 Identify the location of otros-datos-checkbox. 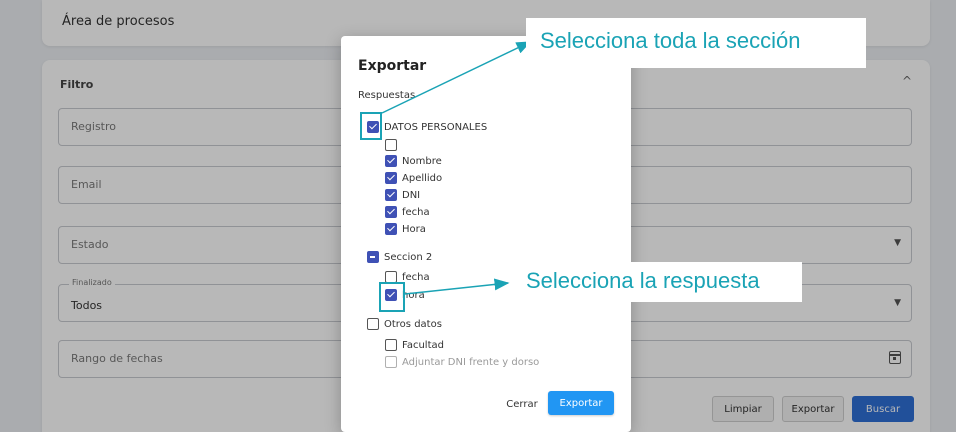
(373, 324).